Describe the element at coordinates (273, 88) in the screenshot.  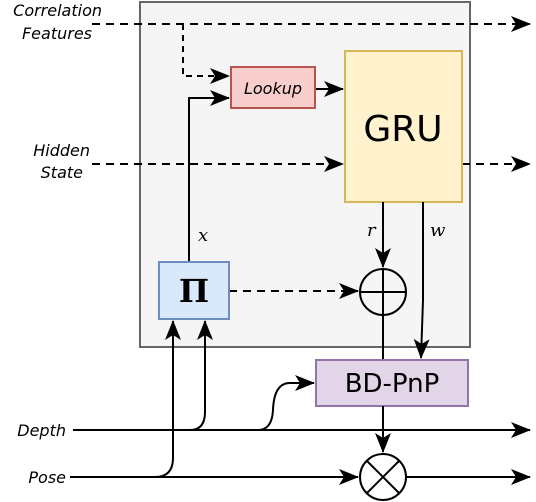
I see `lookup-label: Lookup` at that location.